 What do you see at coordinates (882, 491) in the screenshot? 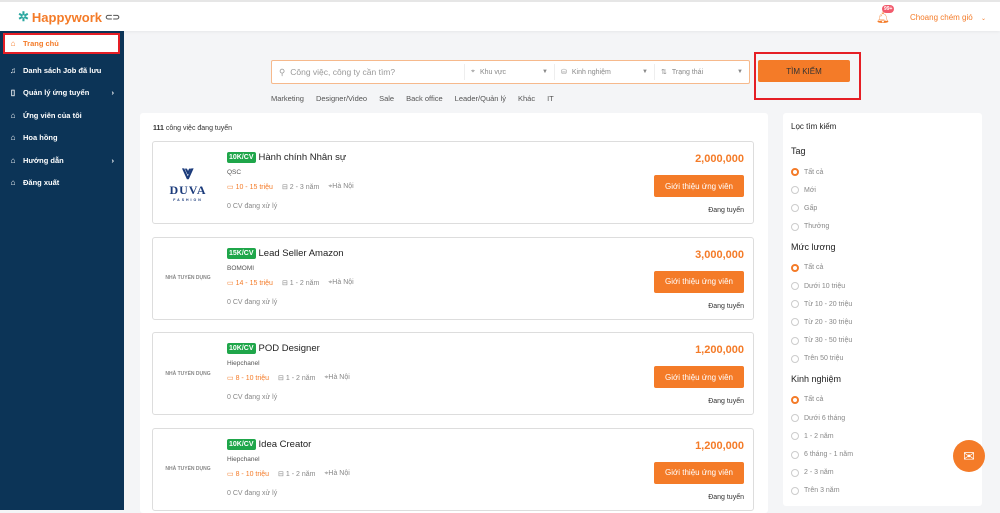
I see `filter-option: Trên 3 năm` at bounding box center [882, 491].